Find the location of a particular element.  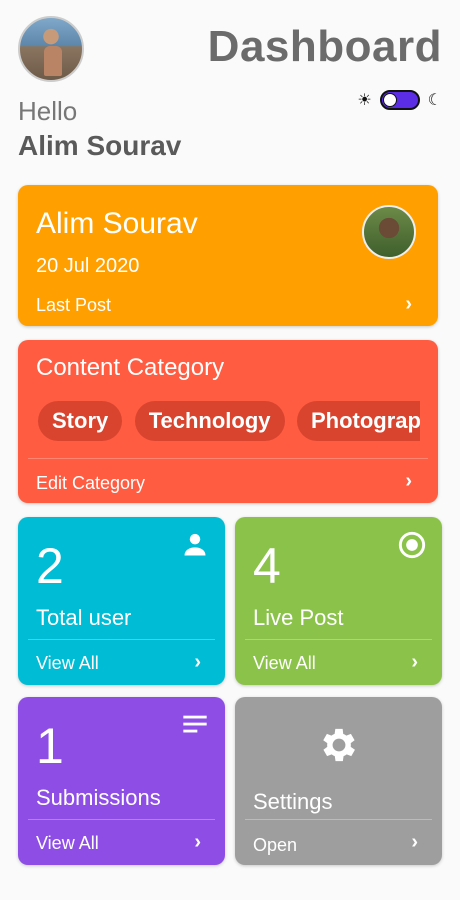

submissions-card: 1 Submissions View All › is located at coordinates (121, 781).